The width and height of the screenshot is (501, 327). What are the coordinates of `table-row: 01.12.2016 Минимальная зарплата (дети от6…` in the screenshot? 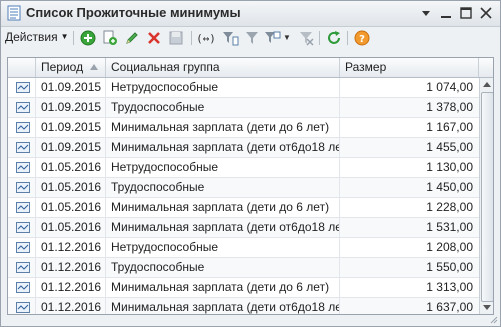 It's located at (243, 306).